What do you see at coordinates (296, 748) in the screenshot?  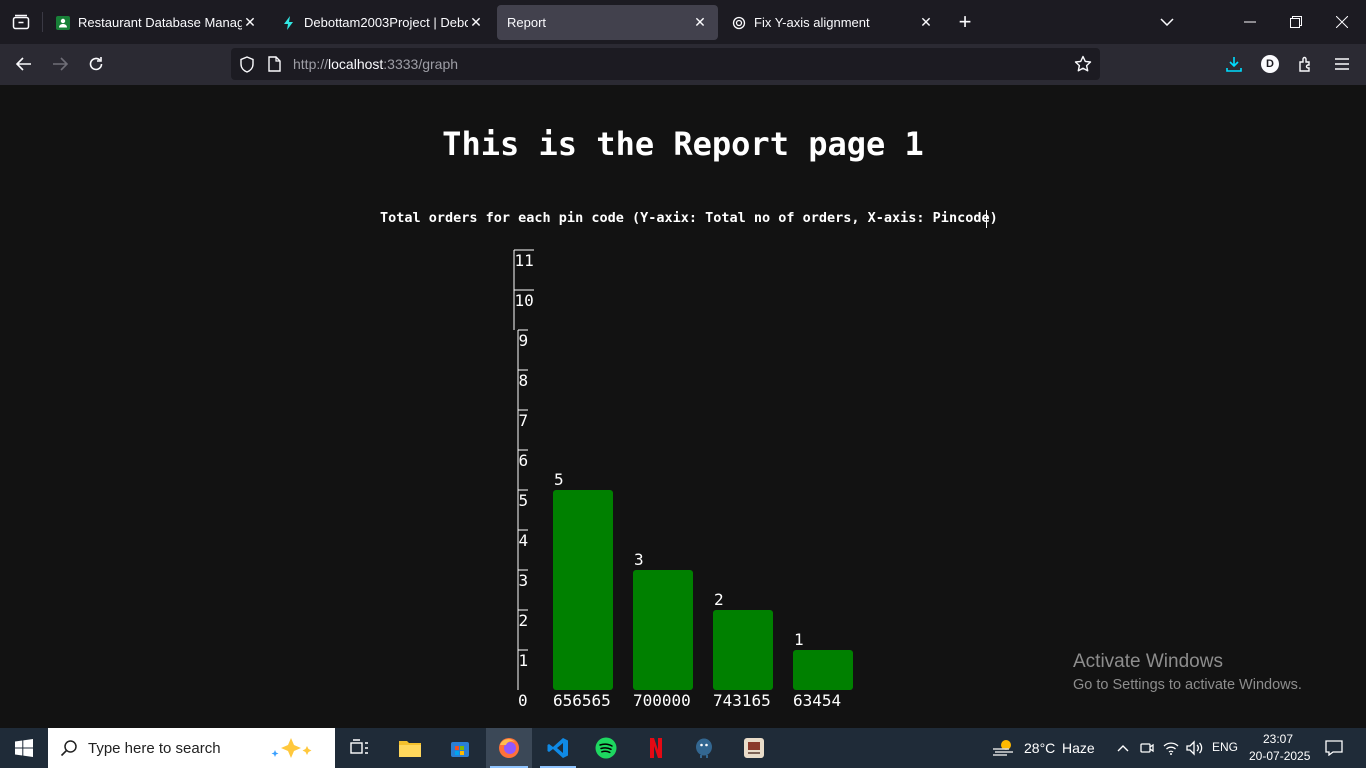 I see `search-highlight-icon` at bounding box center [296, 748].